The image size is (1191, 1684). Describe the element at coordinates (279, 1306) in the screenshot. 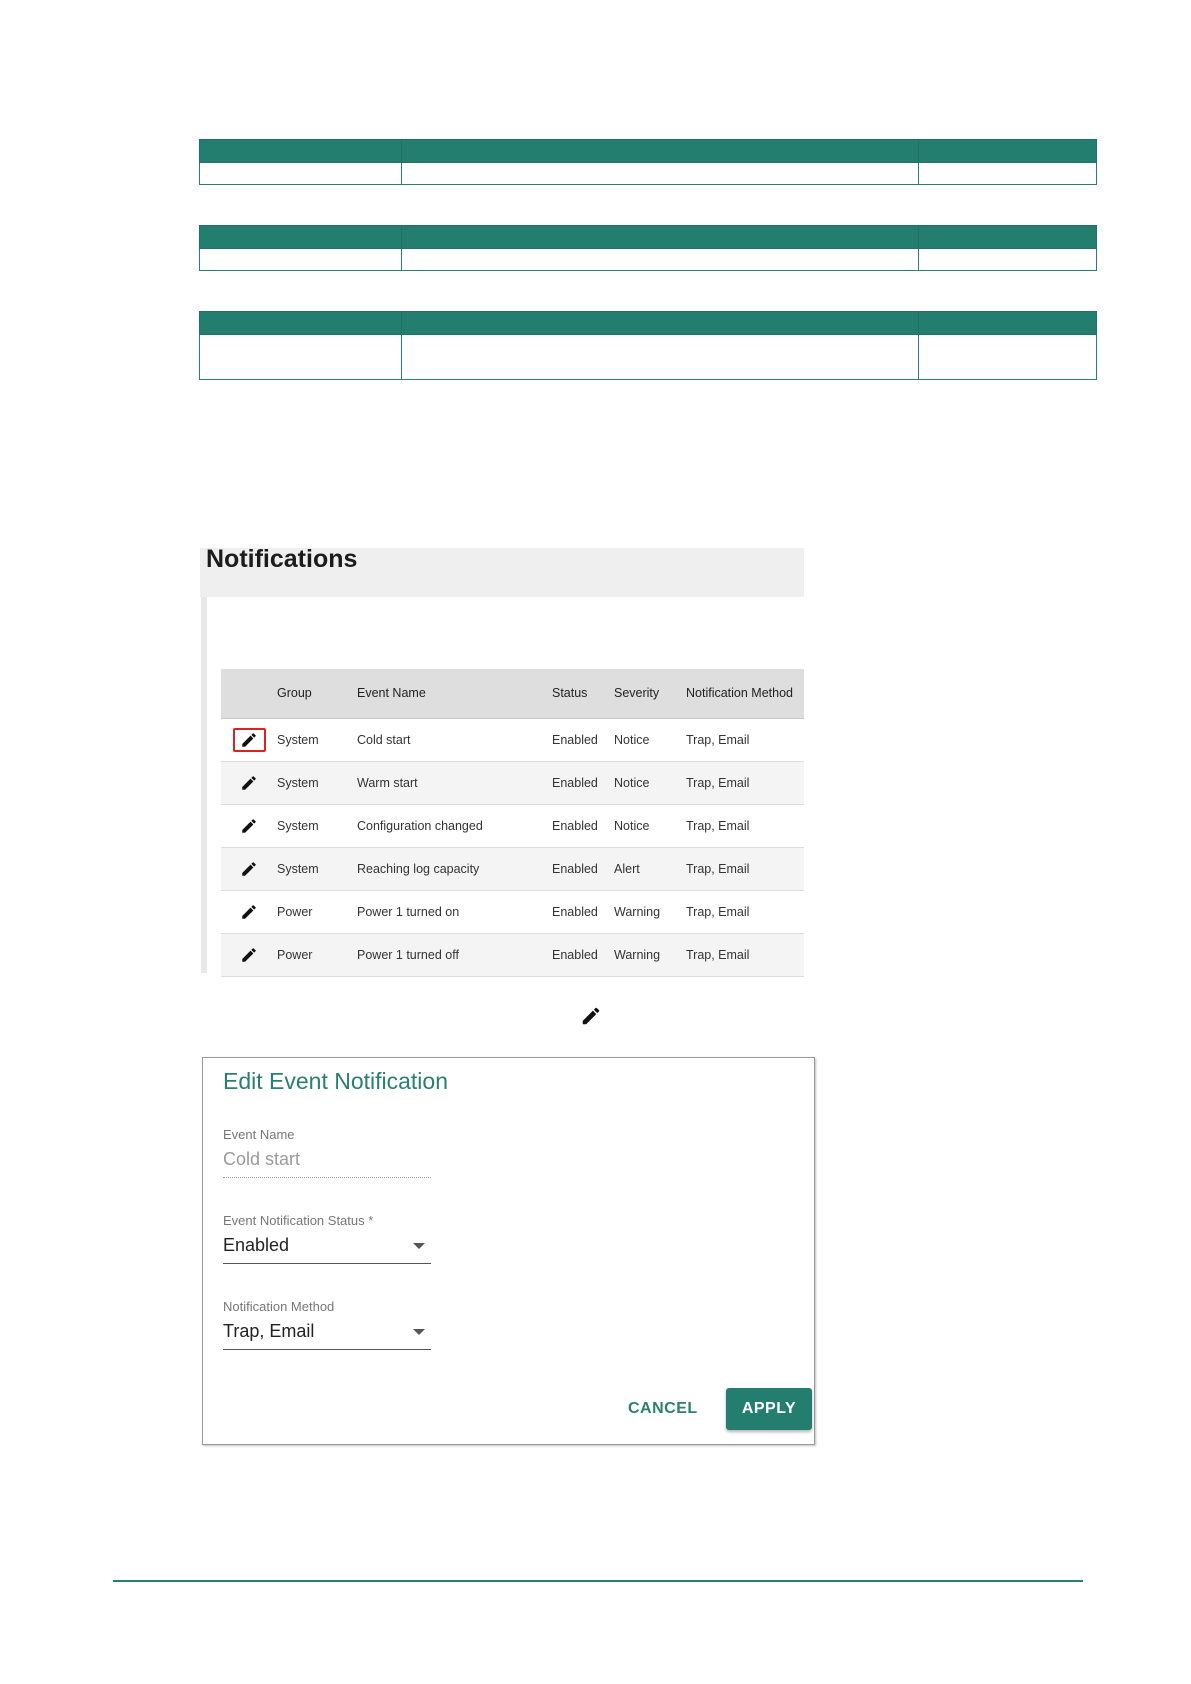

I see `method-label: Notification Method` at that location.